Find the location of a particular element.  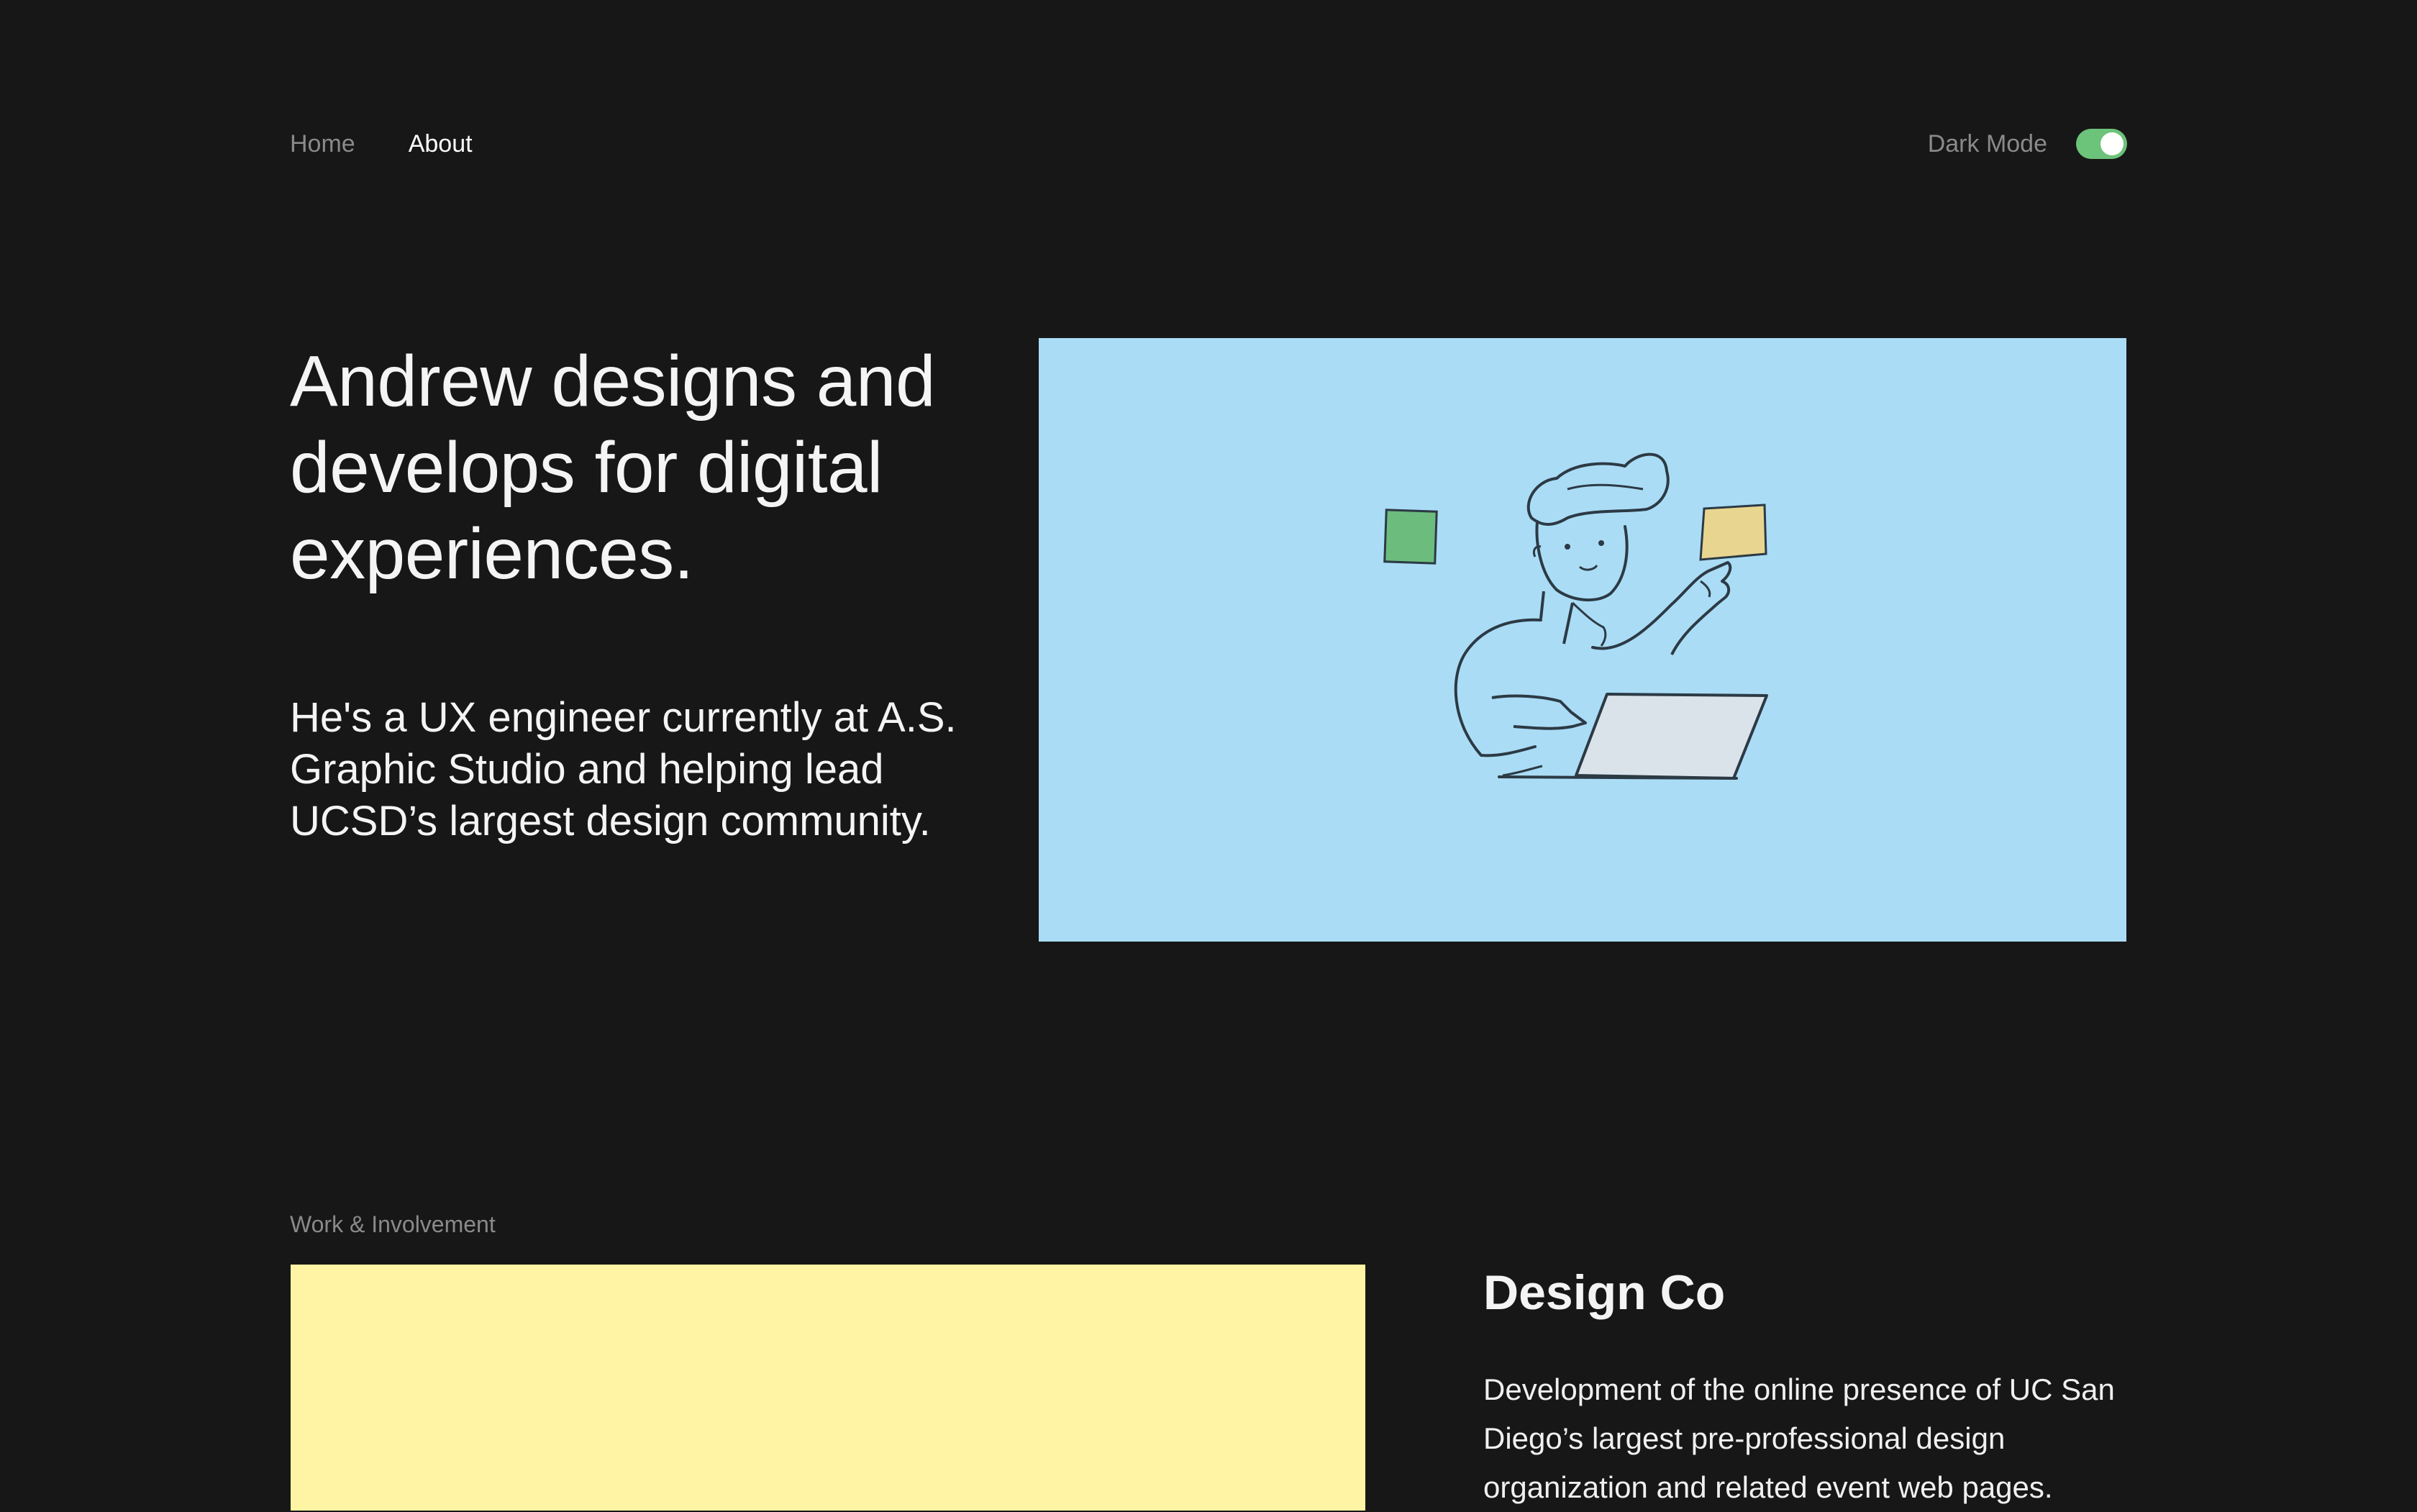

dark-mode-label: Dark Mode is located at coordinates (1987, 143).